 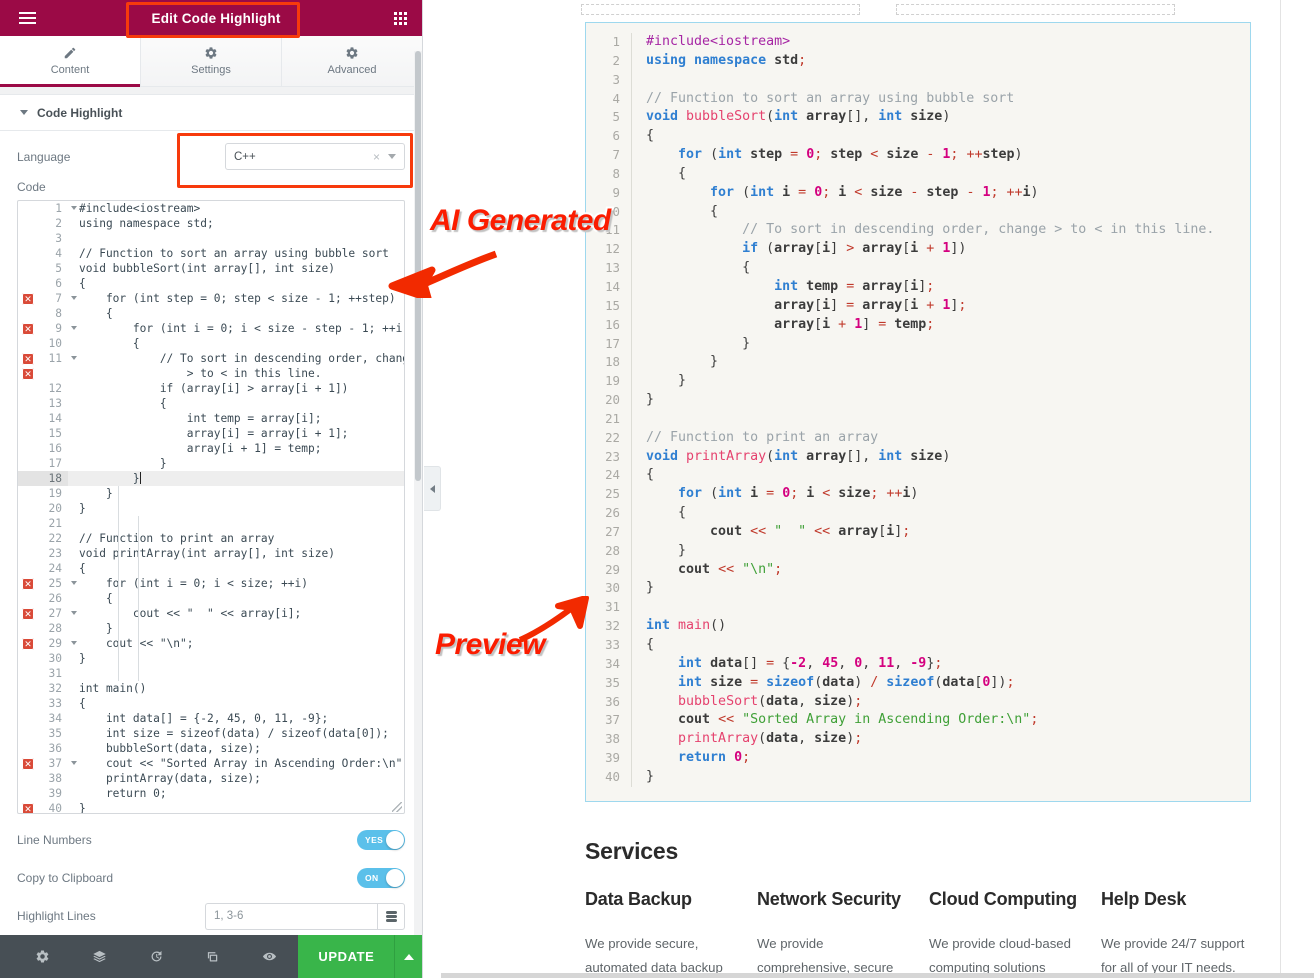 What do you see at coordinates (211, 208) in the screenshot?
I see `editor-line: 1 #include<iostream>` at bounding box center [211, 208].